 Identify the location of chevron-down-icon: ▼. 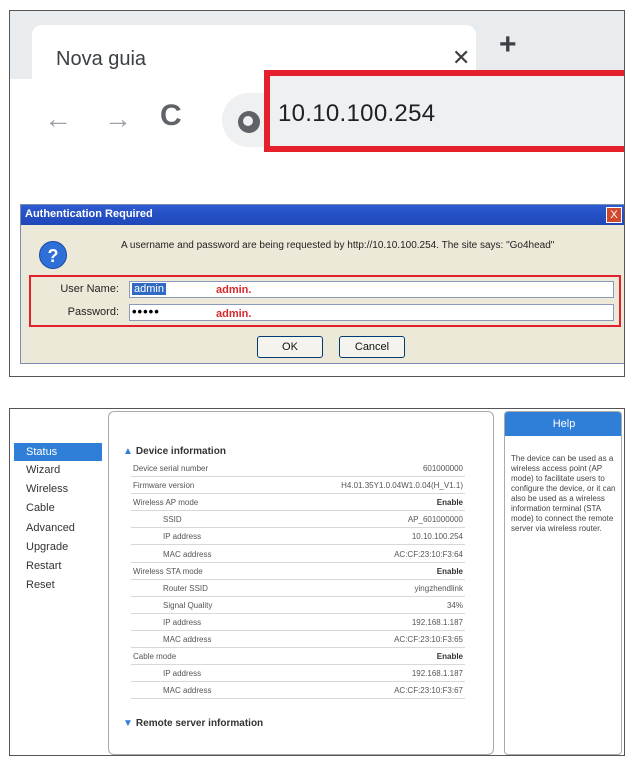
(128, 723).